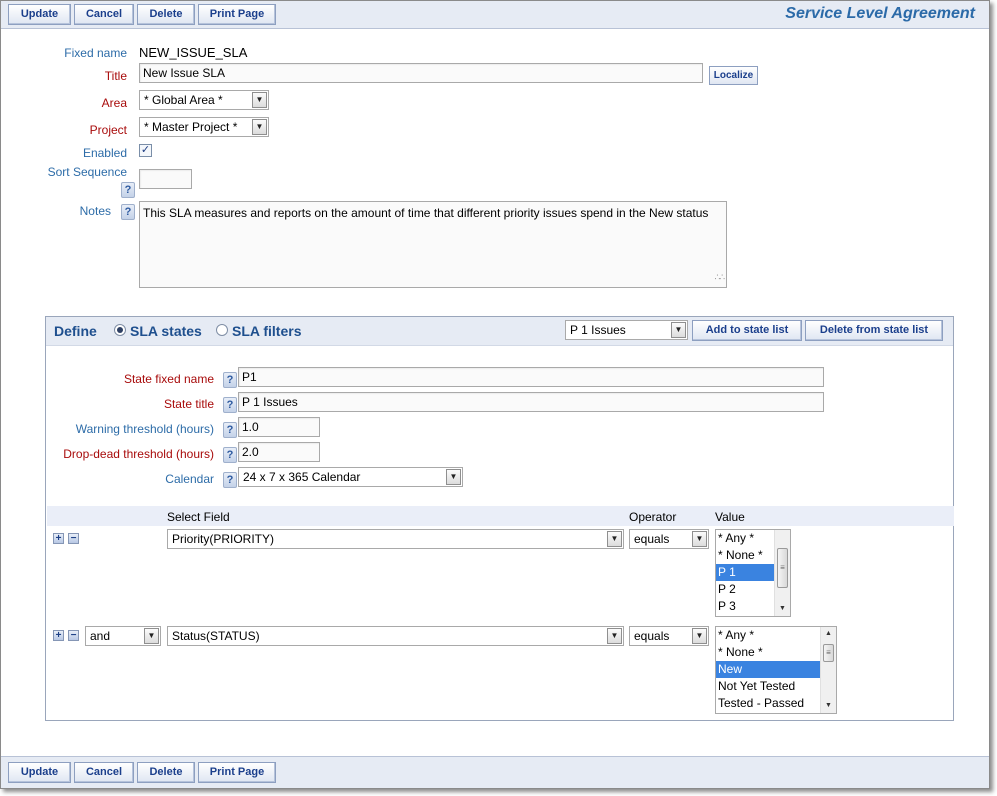  What do you see at coordinates (183, 100) in the screenshot?
I see `area-select-value: * Global Area *` at bounding box center [183, 100].